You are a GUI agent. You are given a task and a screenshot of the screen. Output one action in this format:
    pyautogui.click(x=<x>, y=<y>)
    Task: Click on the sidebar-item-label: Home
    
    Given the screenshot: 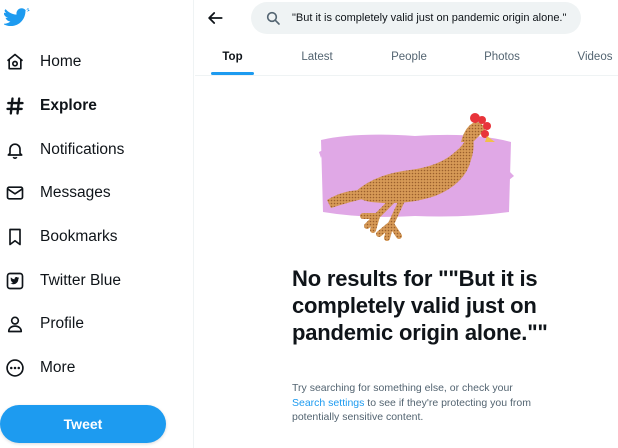 What is the action you would take?
    pyautogui.click(x=61, y=61)
    